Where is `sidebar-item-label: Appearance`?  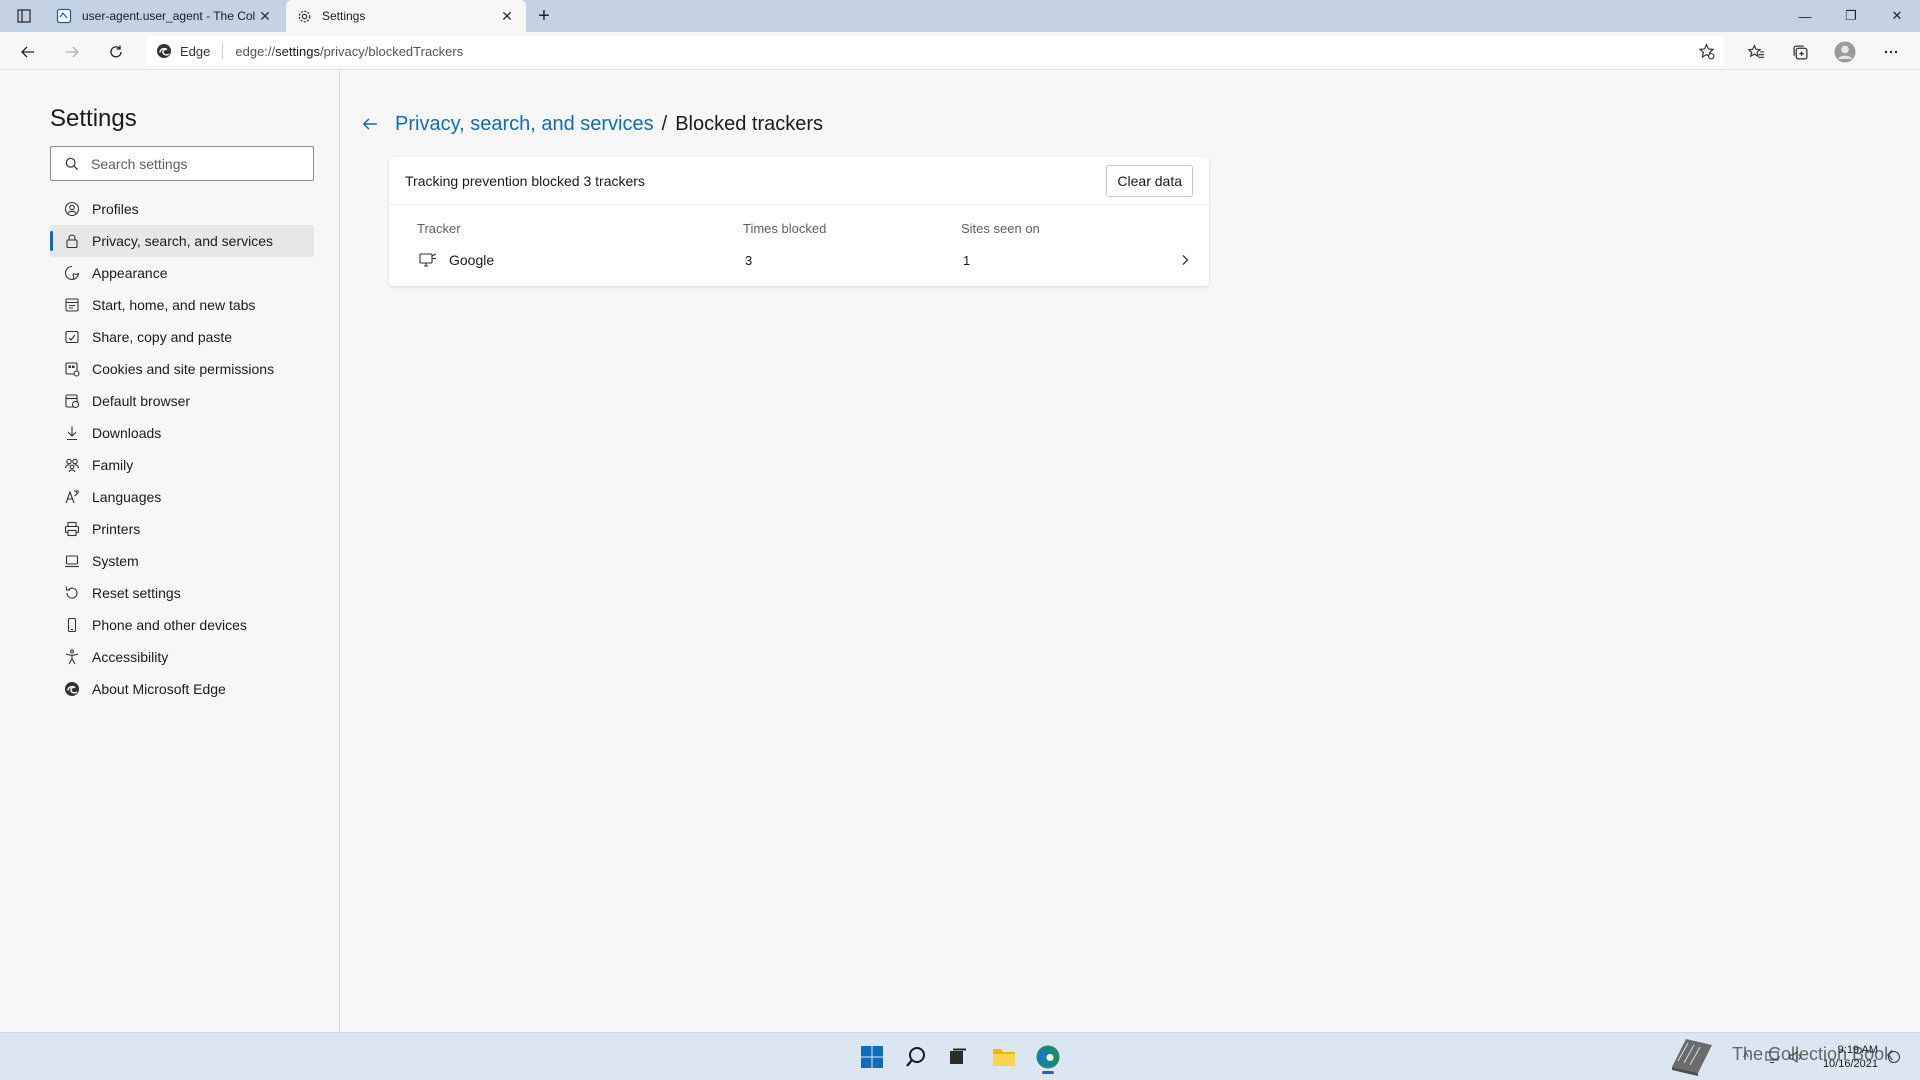
sidebar-item-label: Appearance is located at coordinates (130, 273).